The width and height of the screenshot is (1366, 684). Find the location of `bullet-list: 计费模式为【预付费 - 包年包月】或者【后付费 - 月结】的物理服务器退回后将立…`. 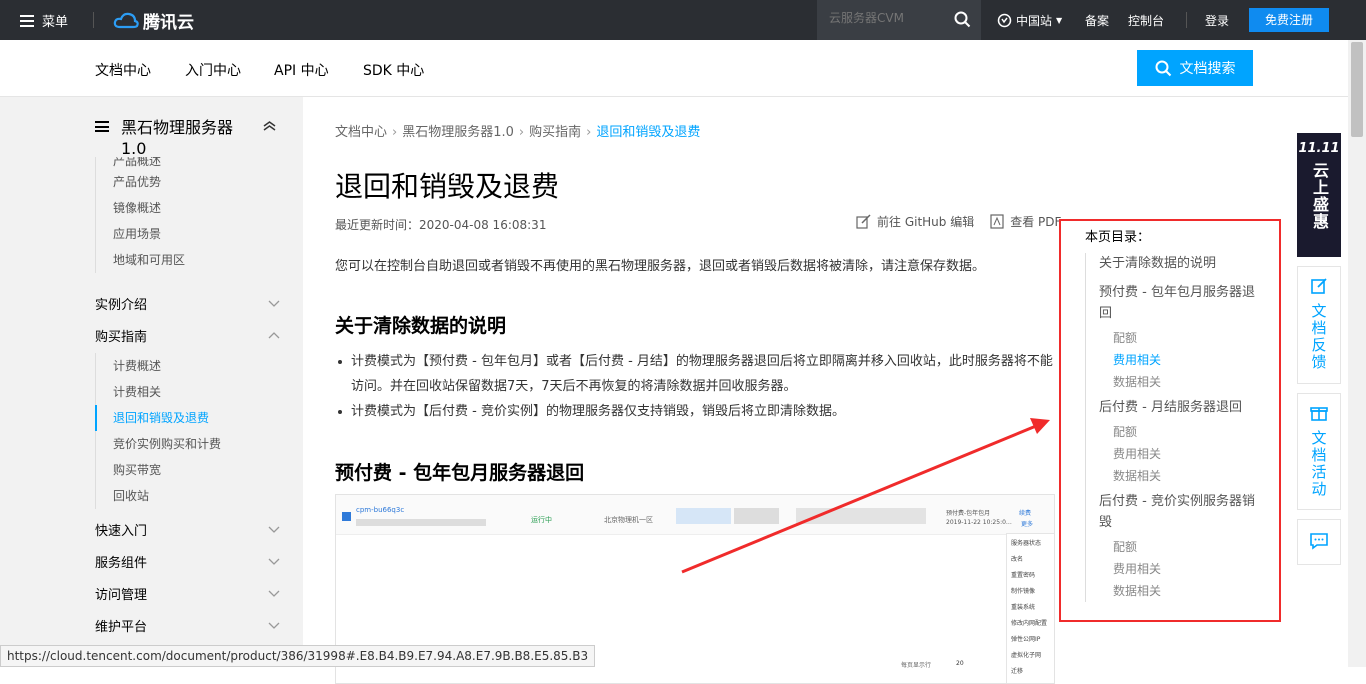

bullet-list: 计费模式为【预付费 - 包年包月】或者【后付费 - 月结】的物理服务器退回后将立… is located at coordinates (700, 386).